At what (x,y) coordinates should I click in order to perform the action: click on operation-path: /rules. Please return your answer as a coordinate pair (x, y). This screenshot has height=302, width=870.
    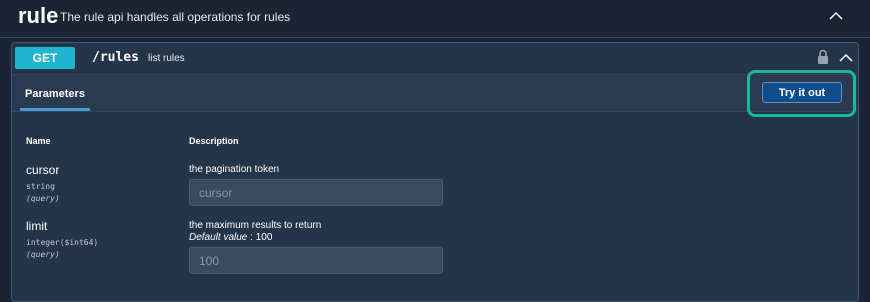
    Looking at the image, I should click on (115, 57).